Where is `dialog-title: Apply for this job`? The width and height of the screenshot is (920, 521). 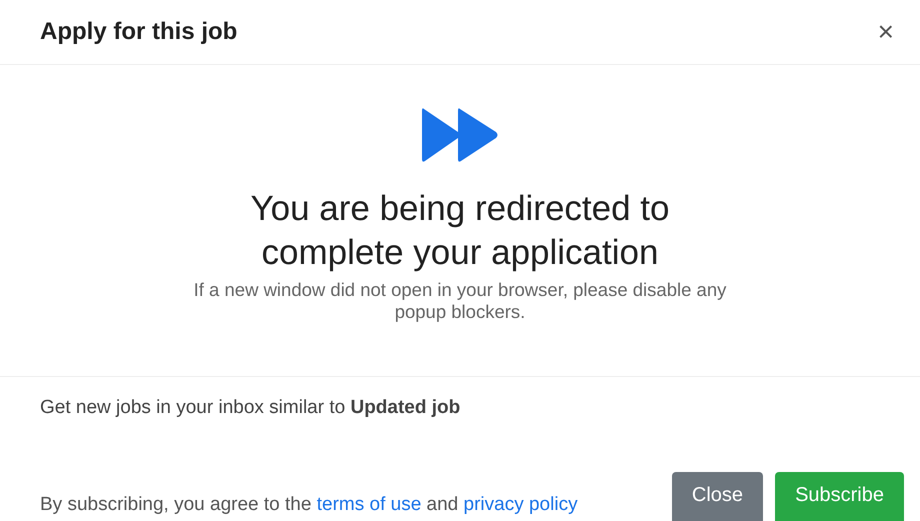
dialog-title: Apply for this job is located at coordinates (139, 32).